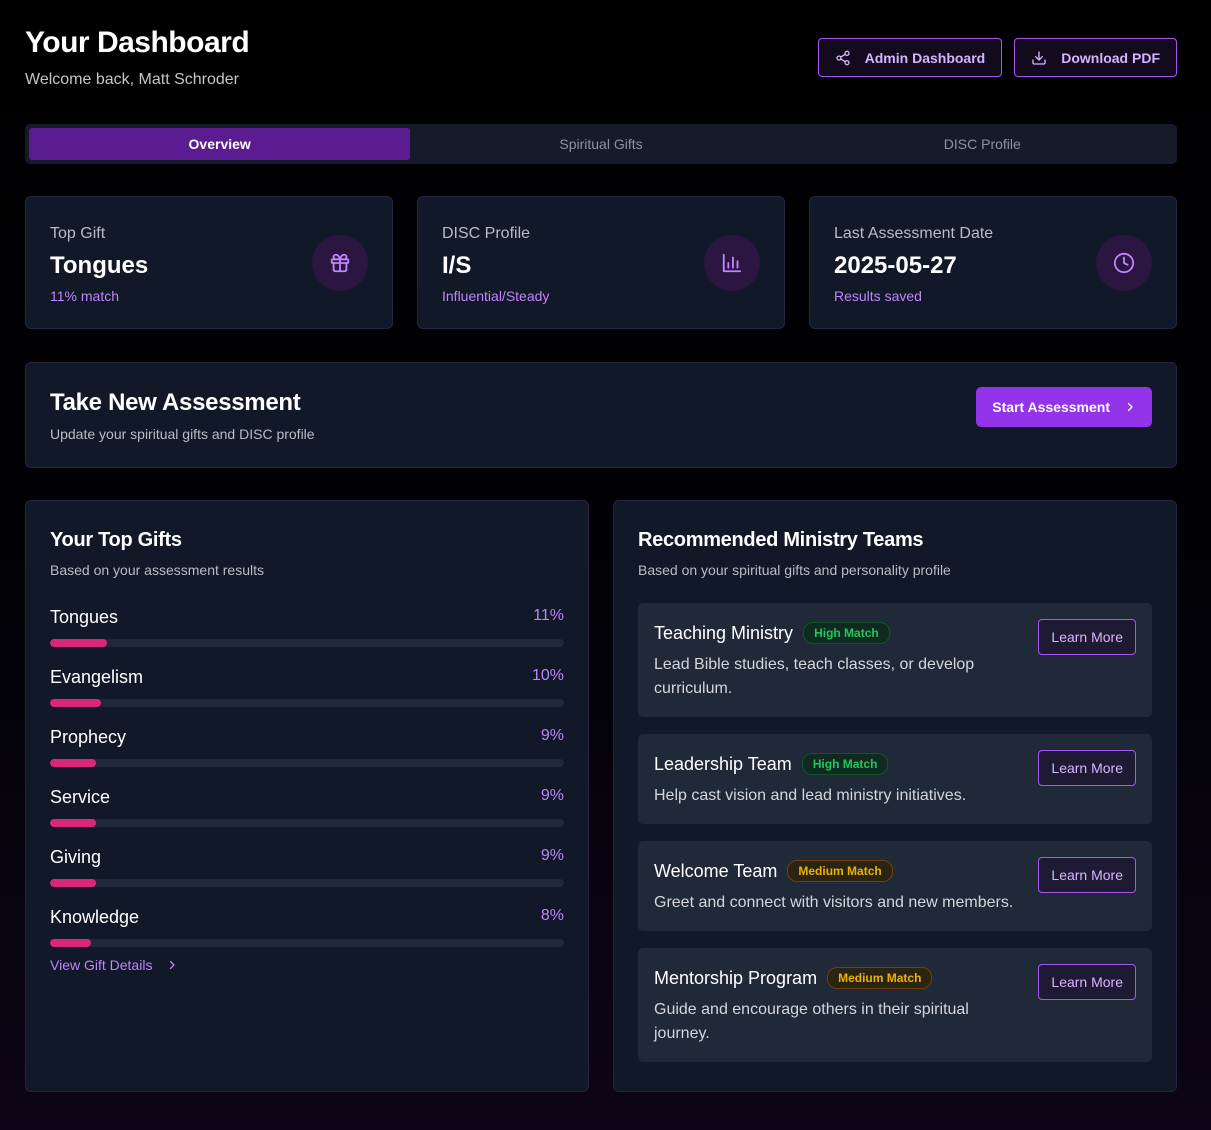 The image size is (1211, 1130). Describe the element at coordinates (80, 797) in the screenshot. I see `gift-name: Service` at that location.